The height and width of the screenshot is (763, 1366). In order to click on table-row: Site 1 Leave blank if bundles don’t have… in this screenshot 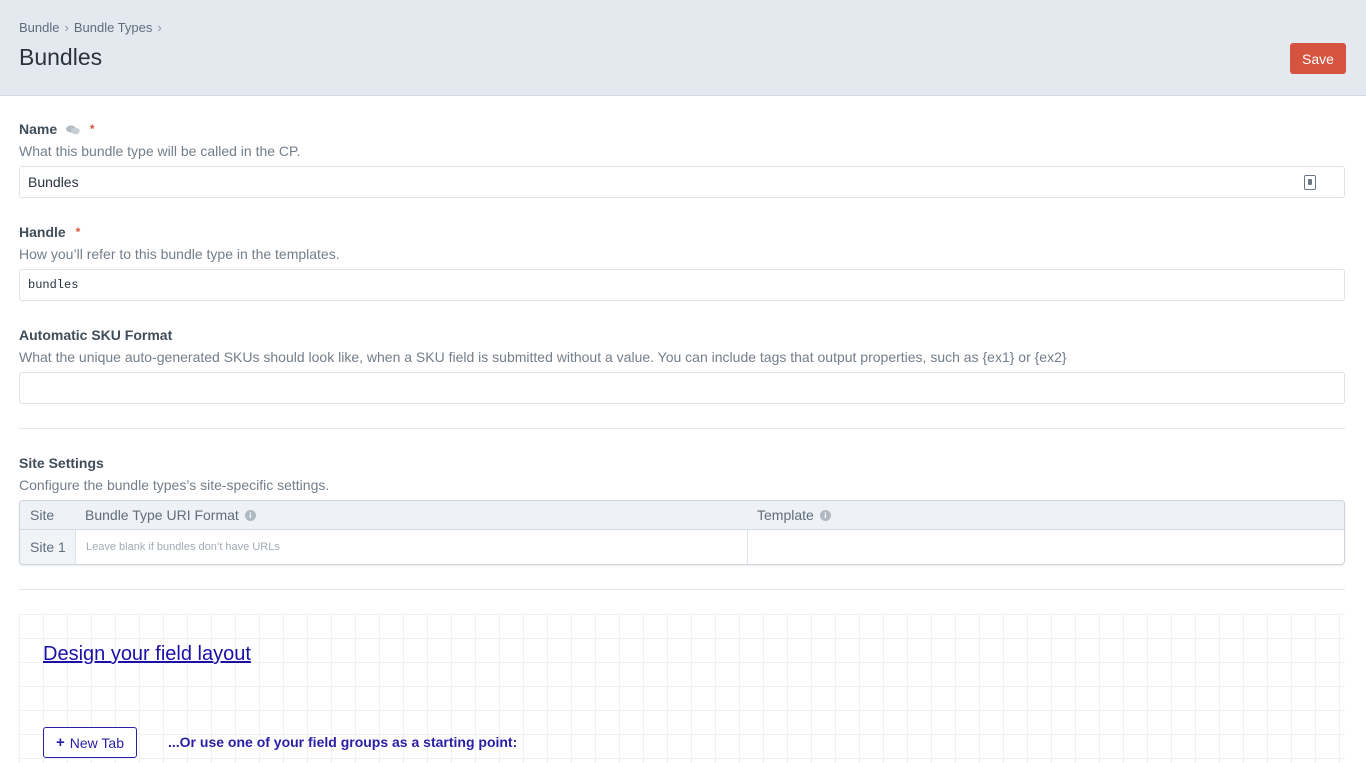, I will do `click(682, 547)`.